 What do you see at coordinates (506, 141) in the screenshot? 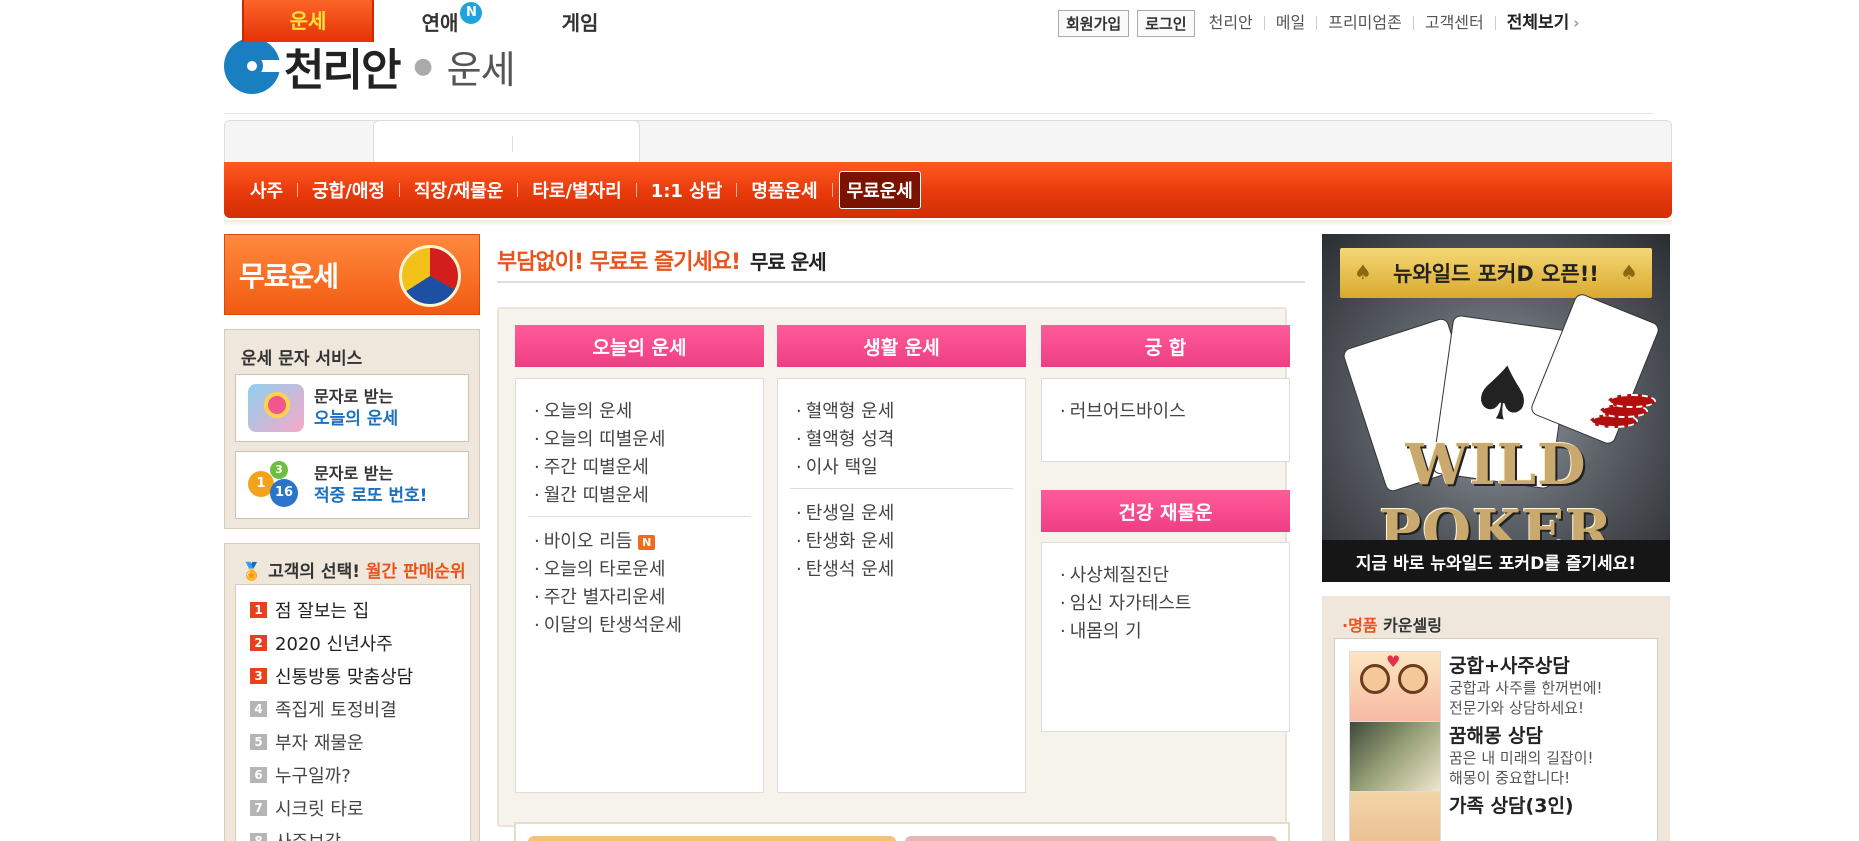
I see `tab-group-background` at bounding box center [506, 141].